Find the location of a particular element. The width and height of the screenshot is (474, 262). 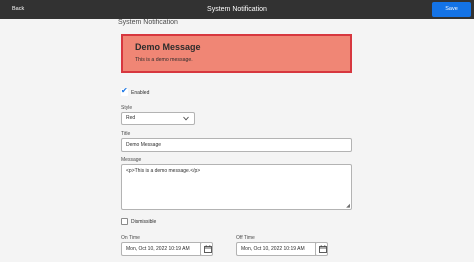

save-button: Save is located at coordinates (451, 9).